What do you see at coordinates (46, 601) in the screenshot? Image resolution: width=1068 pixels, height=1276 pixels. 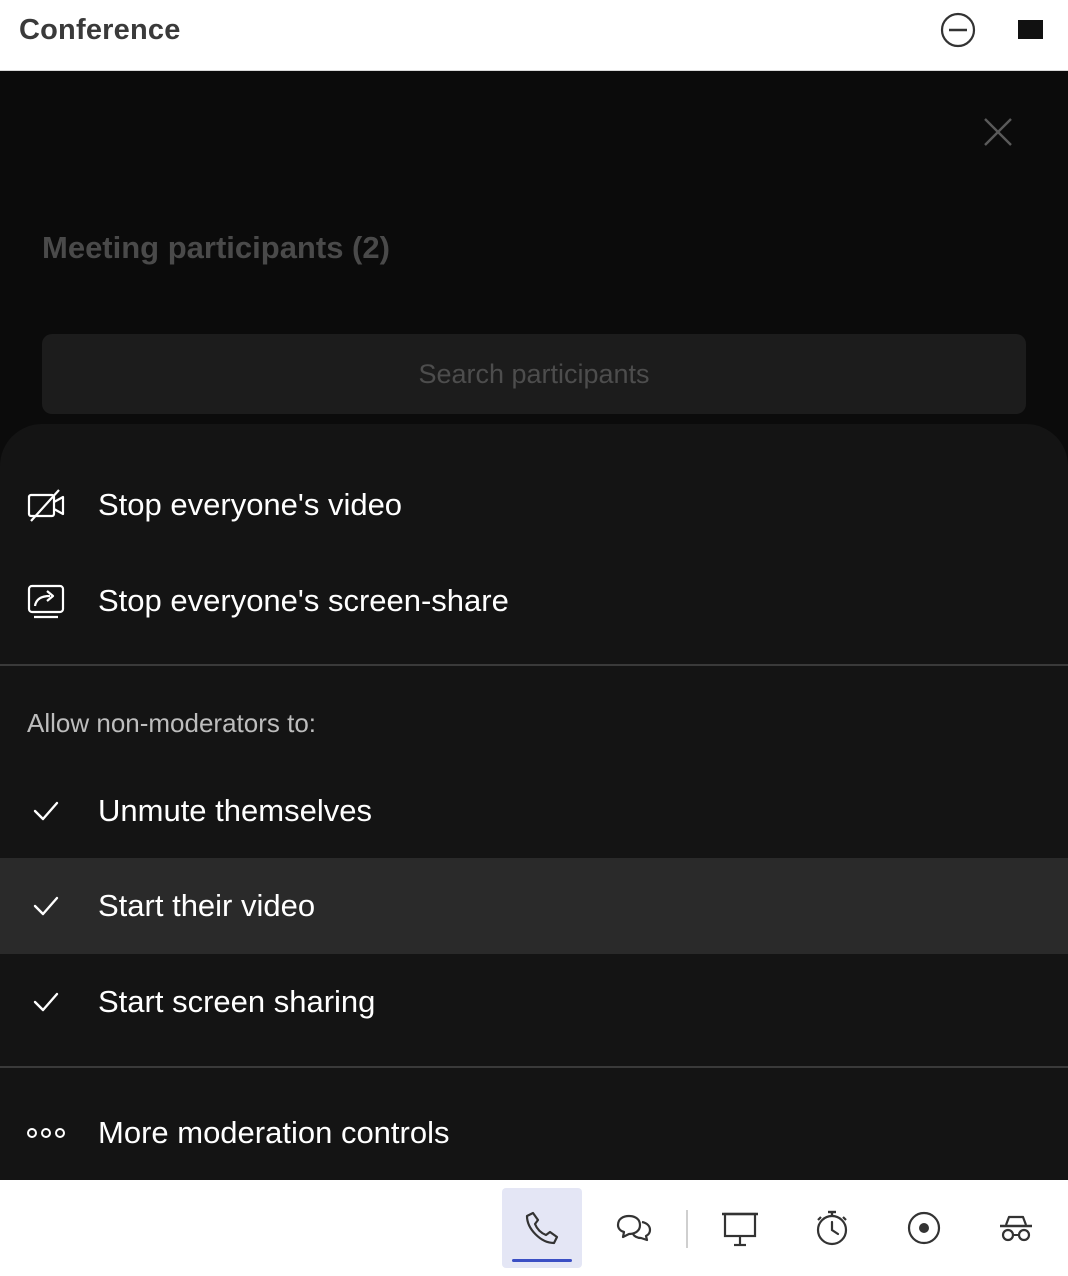 I see `screen-share-icon` at bounding box center [46, 601].